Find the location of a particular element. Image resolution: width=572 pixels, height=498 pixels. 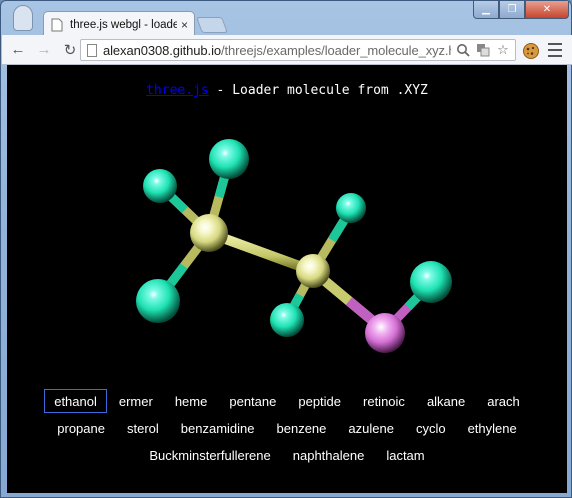

reload-icon: ↻ is located at coordinates (70, 50).